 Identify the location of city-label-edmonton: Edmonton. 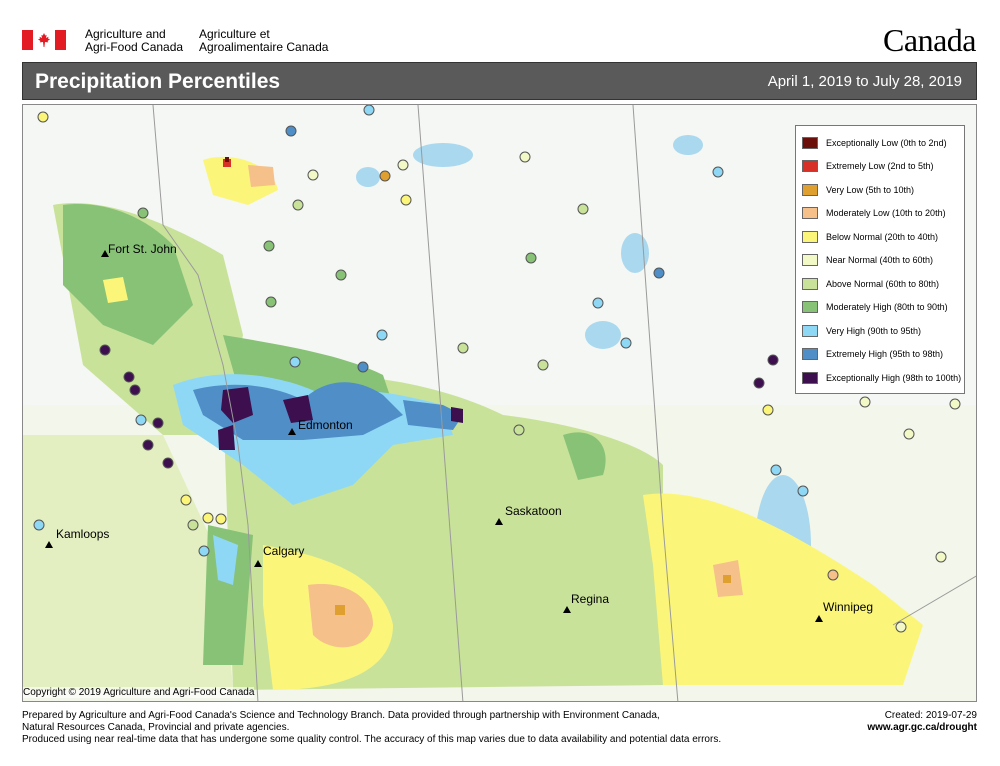
(325, 425).